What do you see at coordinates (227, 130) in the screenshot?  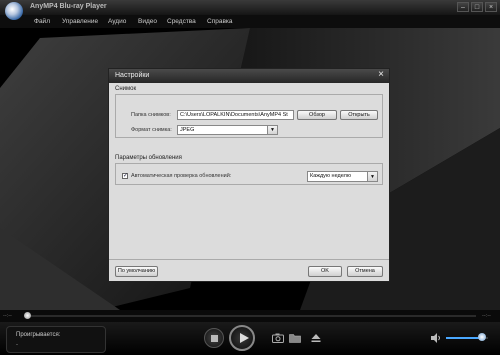 I see `snapshot-format-select: JPEG ▼` at bounding box center [227, 130].